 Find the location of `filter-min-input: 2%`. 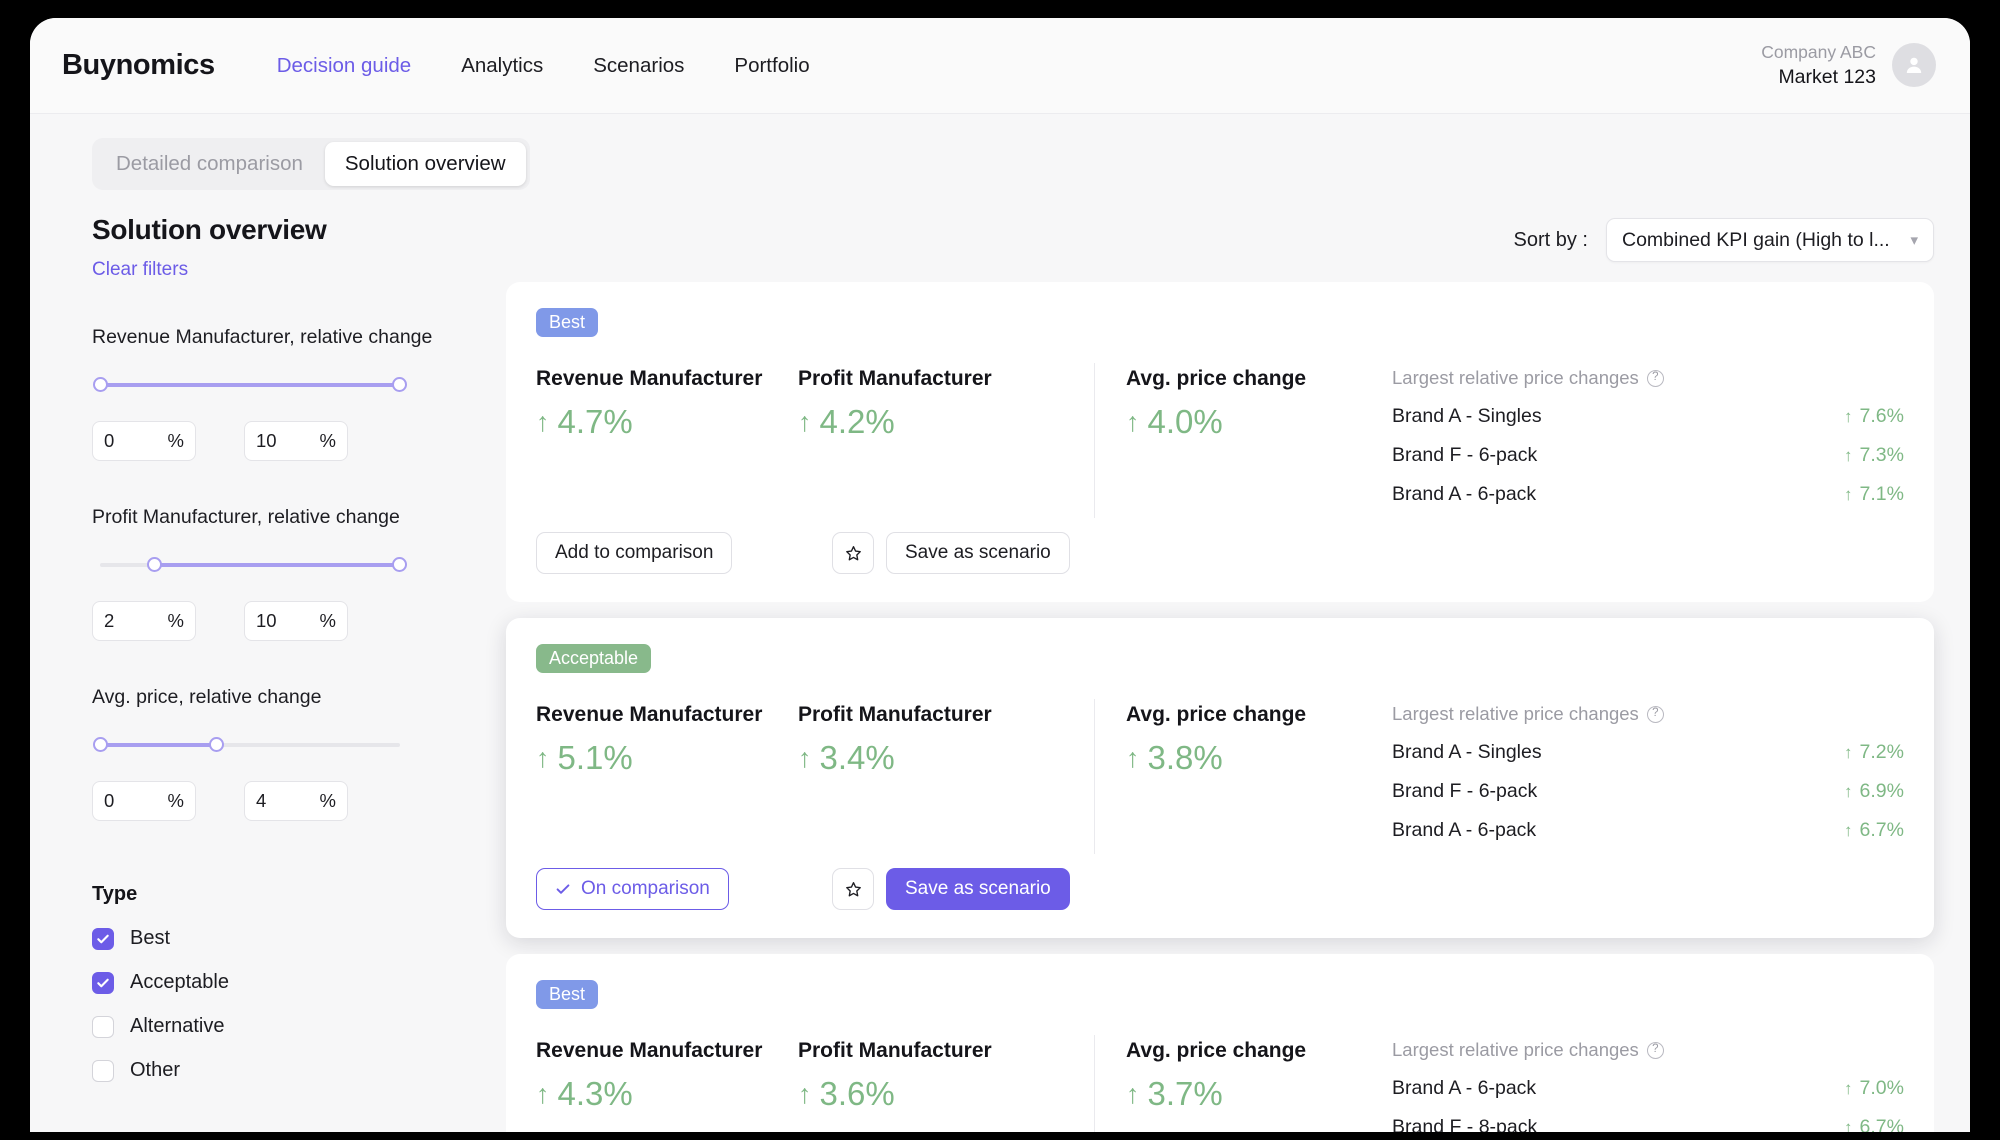

filter-min-input: 2% is located at coordinates (144, 621).